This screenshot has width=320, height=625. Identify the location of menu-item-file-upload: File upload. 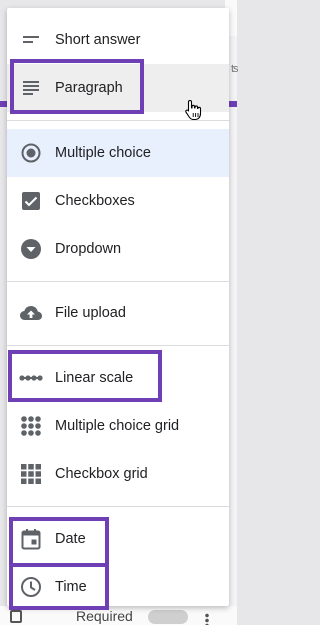
(118, 313).